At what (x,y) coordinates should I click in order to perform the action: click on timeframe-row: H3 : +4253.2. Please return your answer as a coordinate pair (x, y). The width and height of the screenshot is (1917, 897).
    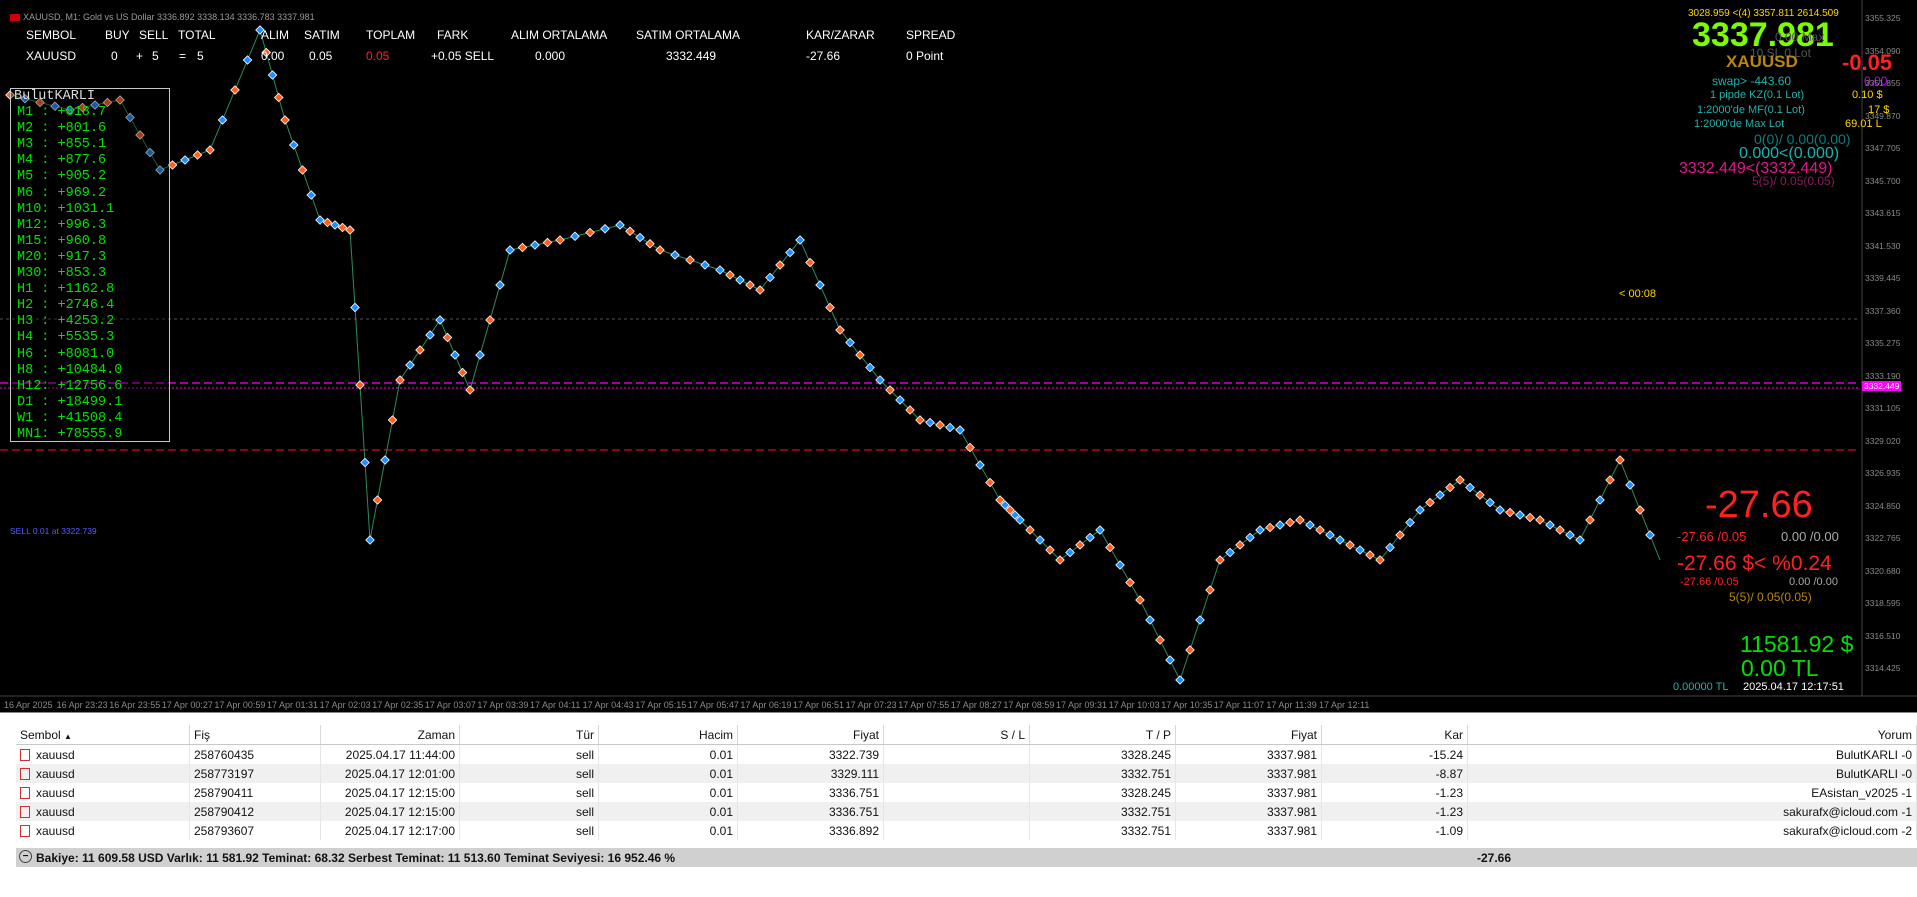
    Looking at the image, I should click on (66, 322).